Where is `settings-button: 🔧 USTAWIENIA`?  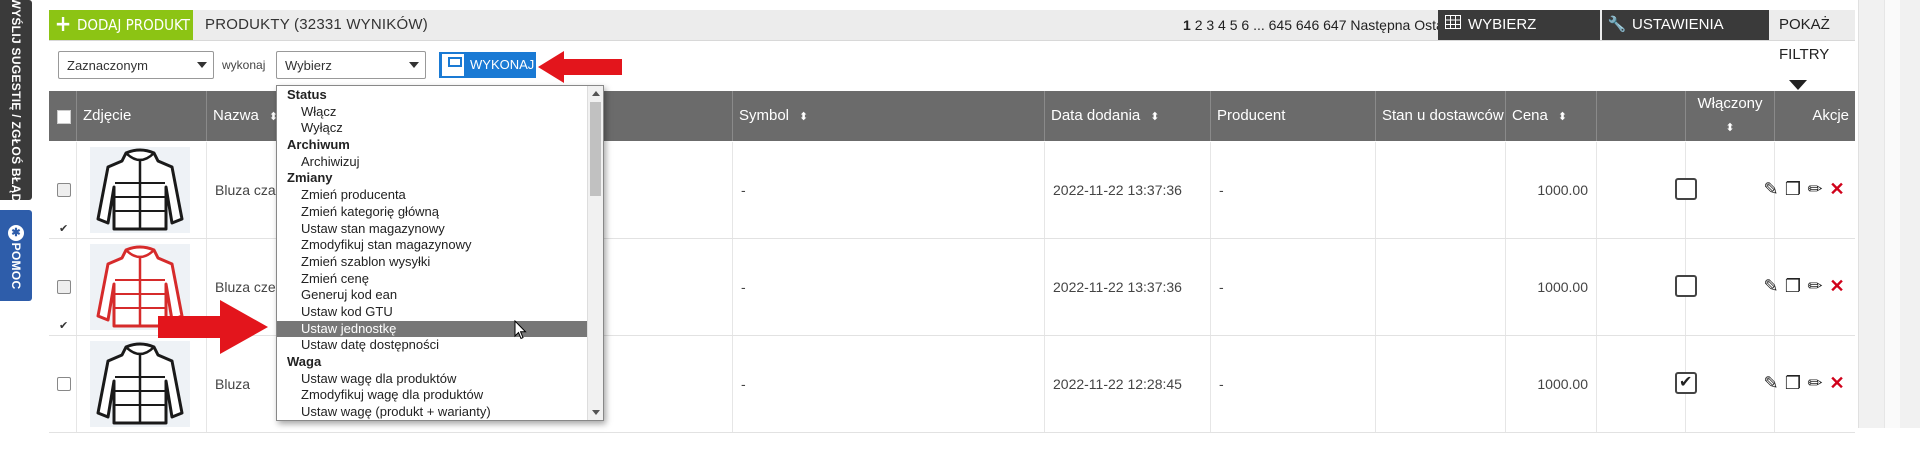
settings-button: 🔧 USTAWIENIA is located at coordinates (1685, 25).